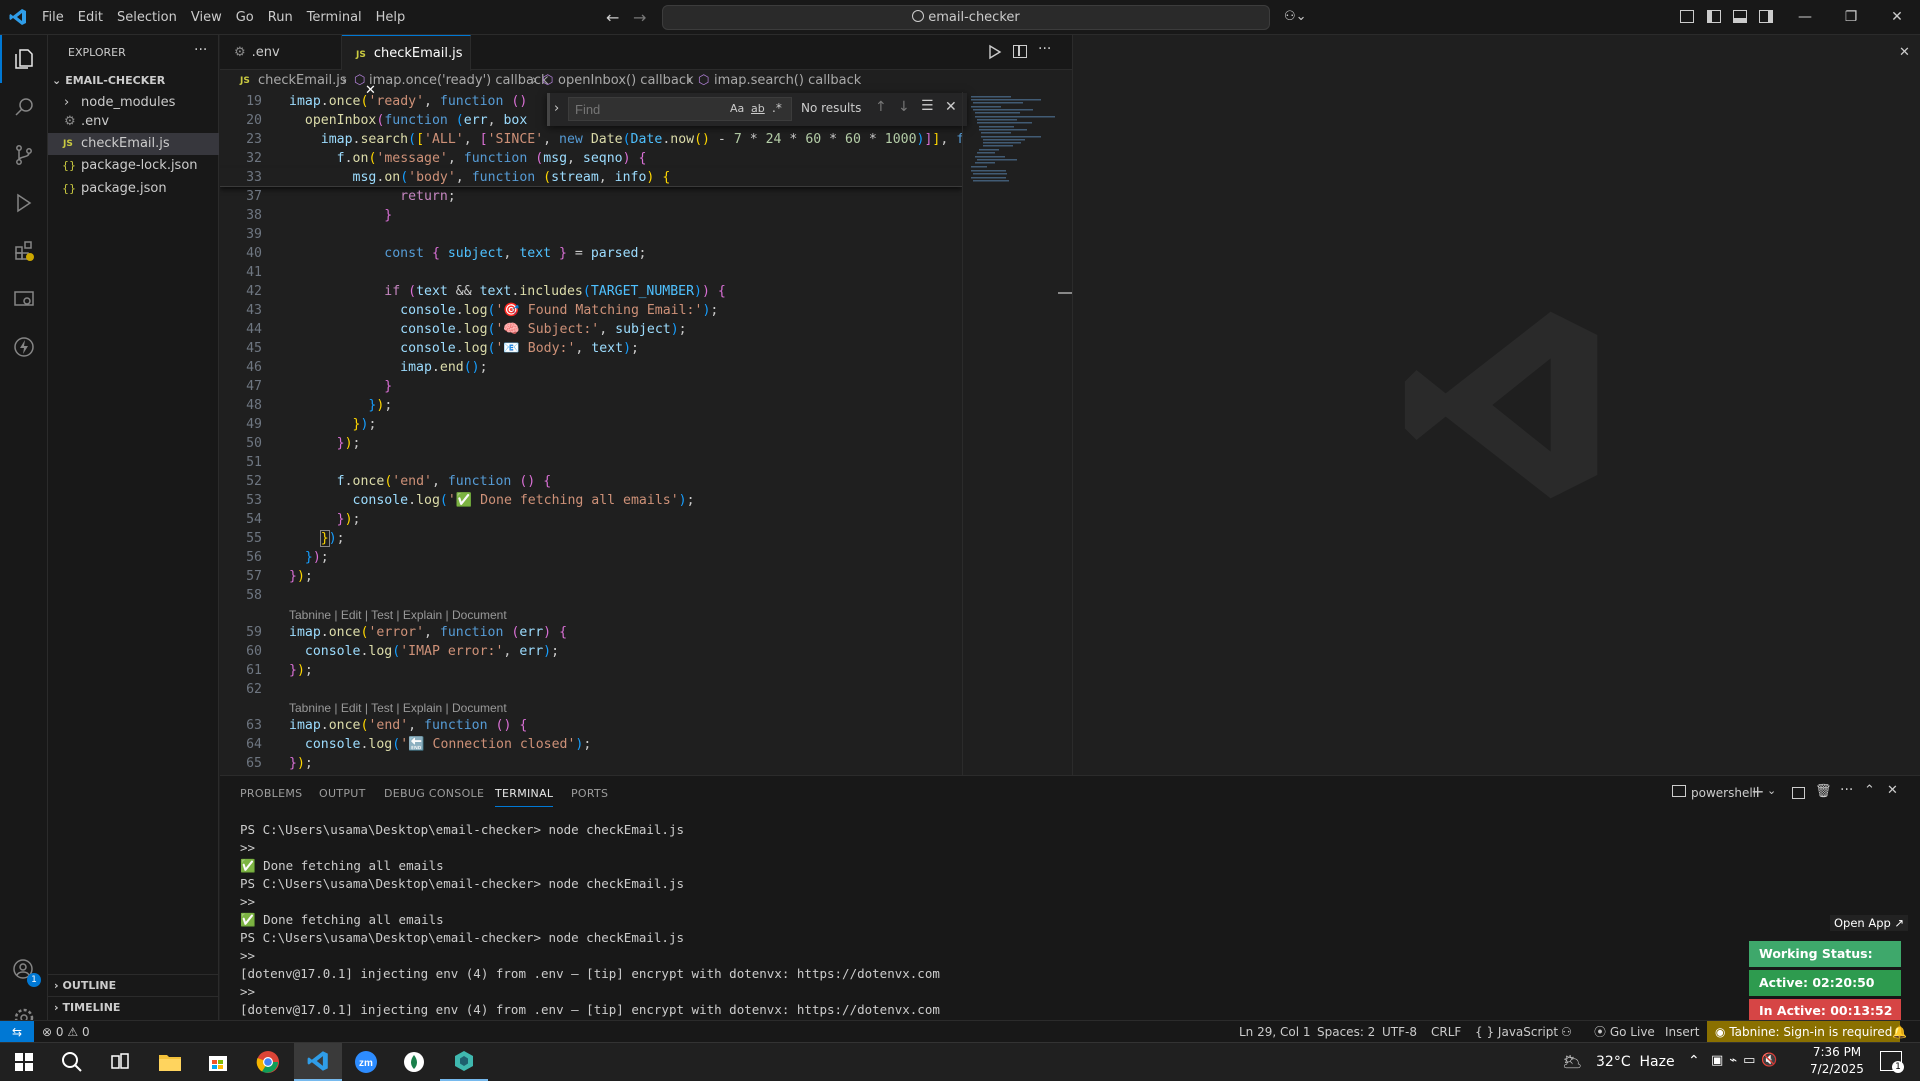 The height and width of the screenshot is (1081, 1920). I want to click on nav-back-icon: ←, so click(612, 17).